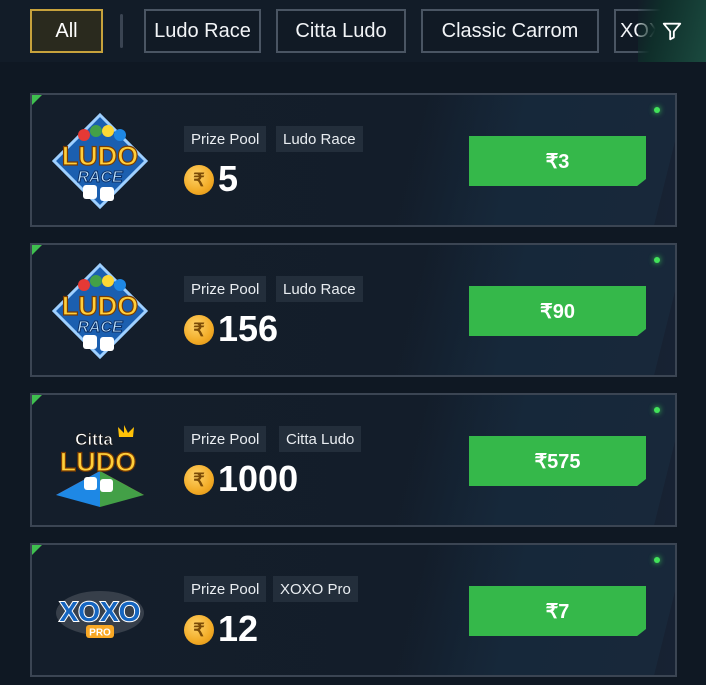 The height and width of the screenshot is (685, 706). I want to click on funnel-icon, so click(672, 31).